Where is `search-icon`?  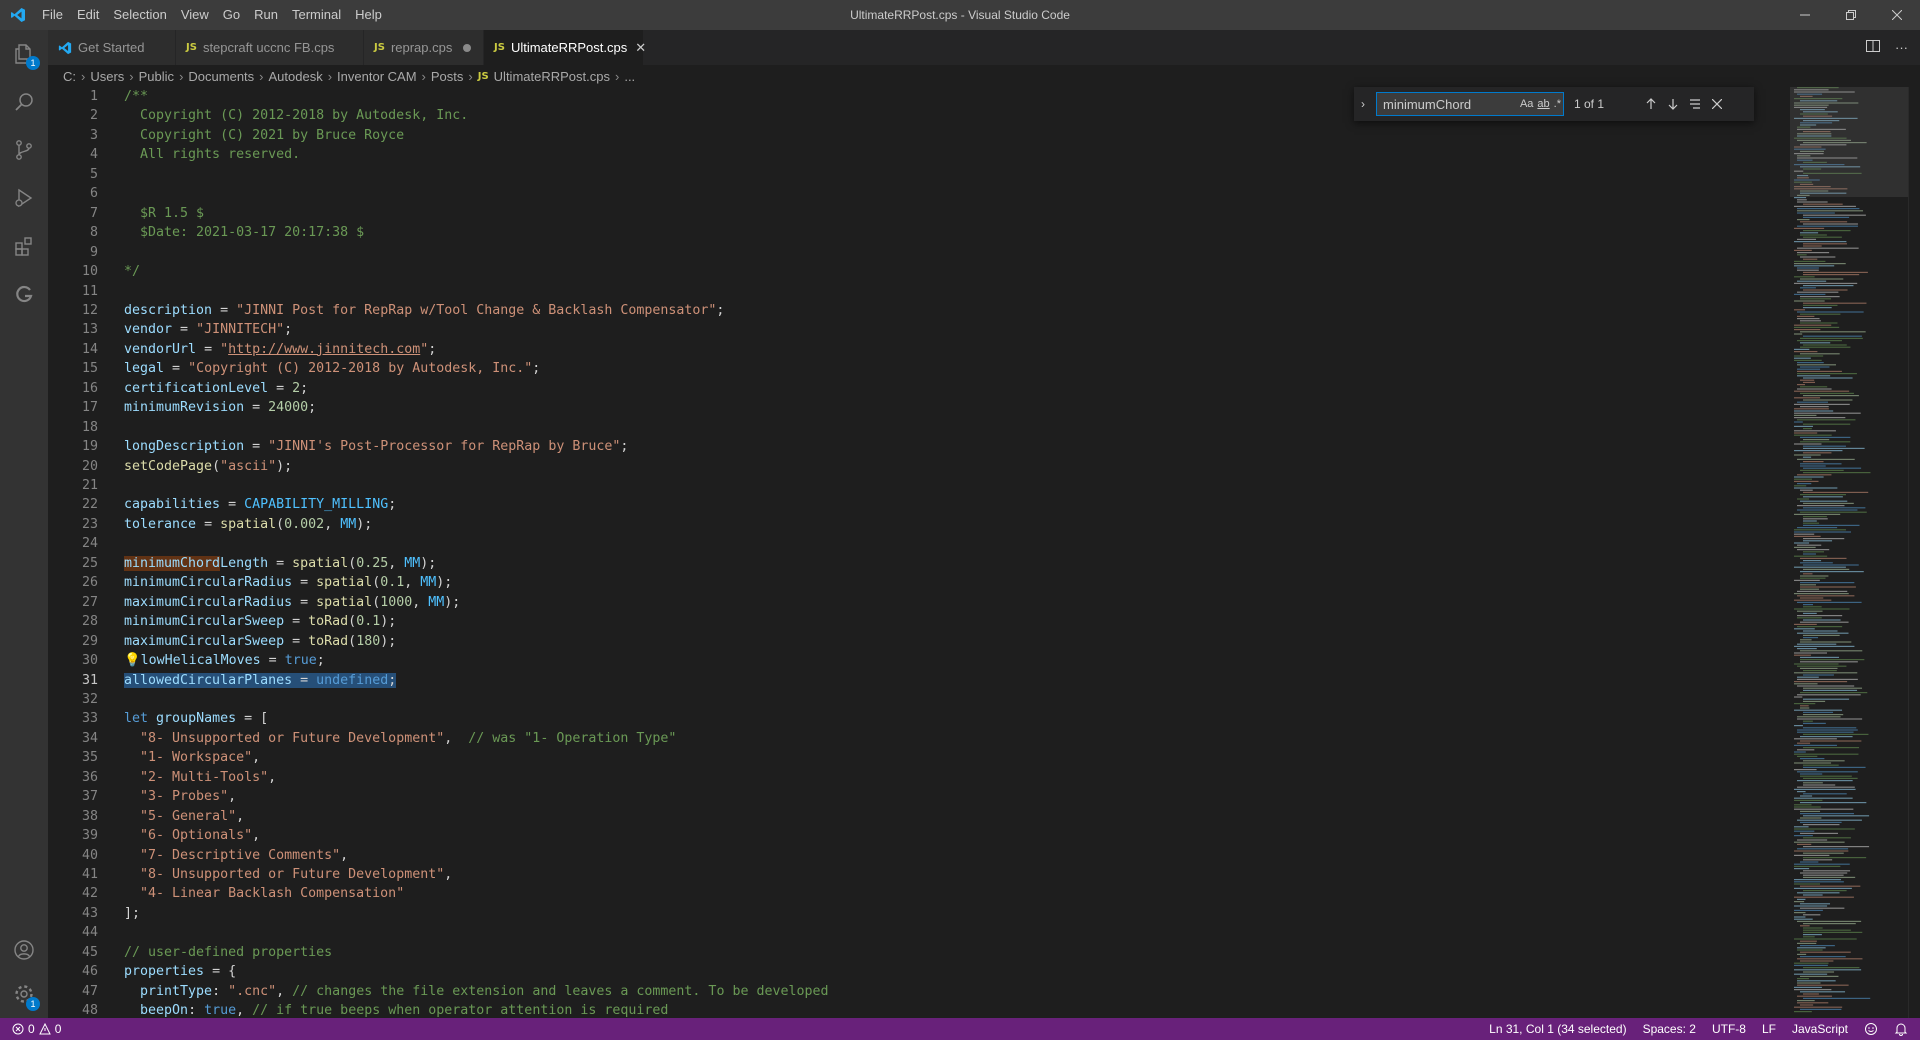
search-icon is located at coordinates (24, 102).